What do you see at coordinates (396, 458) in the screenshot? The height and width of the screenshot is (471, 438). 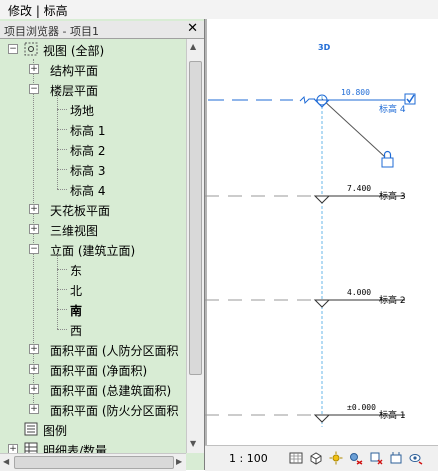 I see `show-crop-region-icon` at bounding box center [396, 458].